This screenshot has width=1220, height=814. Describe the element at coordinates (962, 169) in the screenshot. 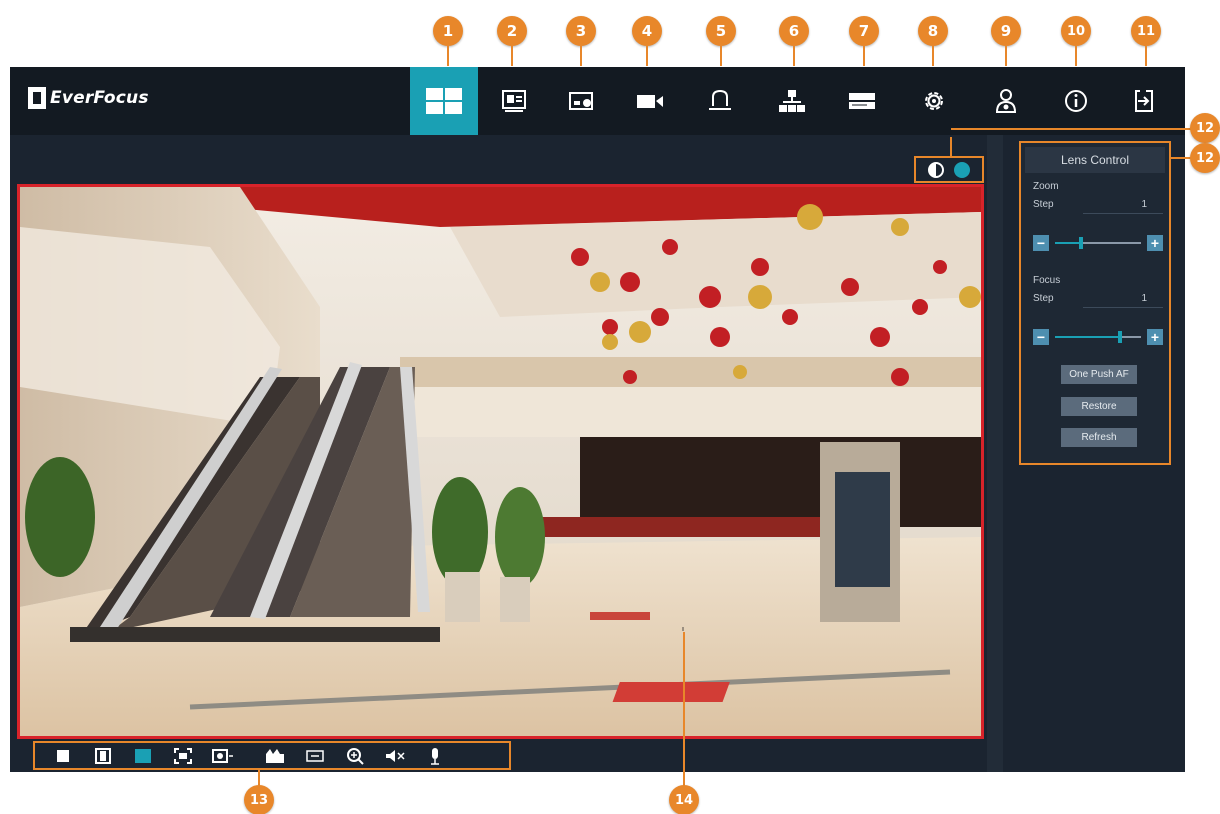

I see `lens-control-toggle-icon` at that location.